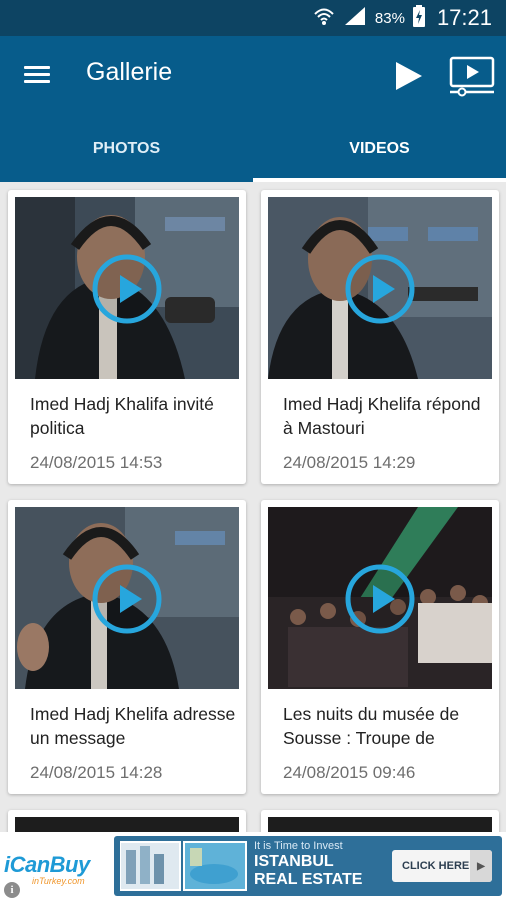  I want to click on video-date: 24/08/2015 14:53, so click(96, 462).